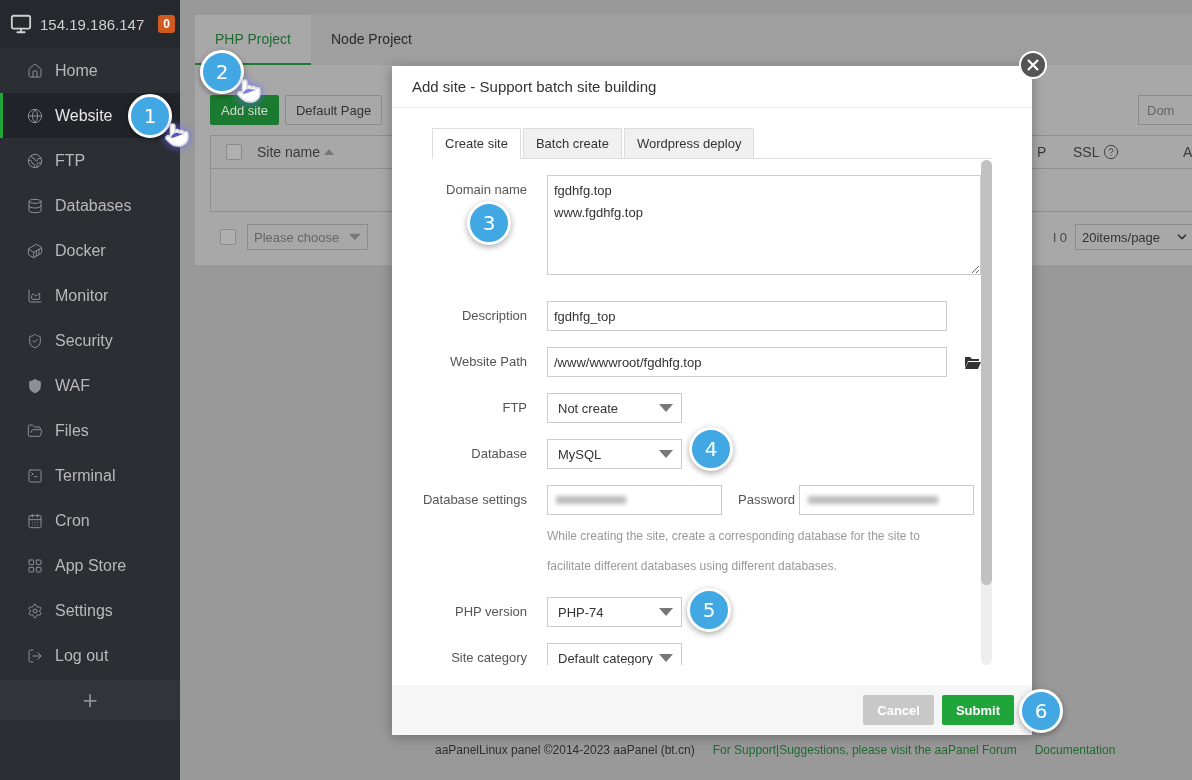  What do you see at coordinates (689, 143) in the screenshot?
I see `dialog-tab: Wordpress deploy` at bounding box center [689, 143].